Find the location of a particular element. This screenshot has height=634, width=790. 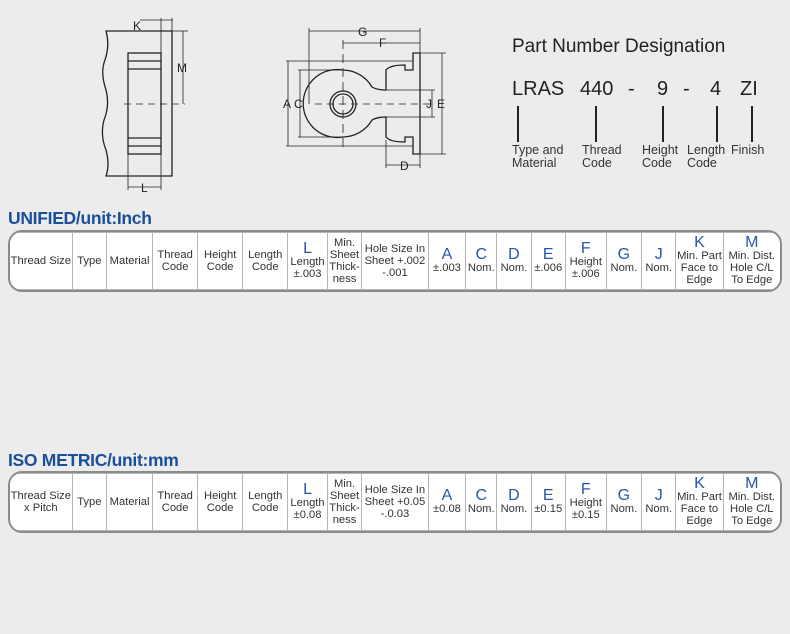

column-header-e: E ±.006 is located at coordinates (548, 261).